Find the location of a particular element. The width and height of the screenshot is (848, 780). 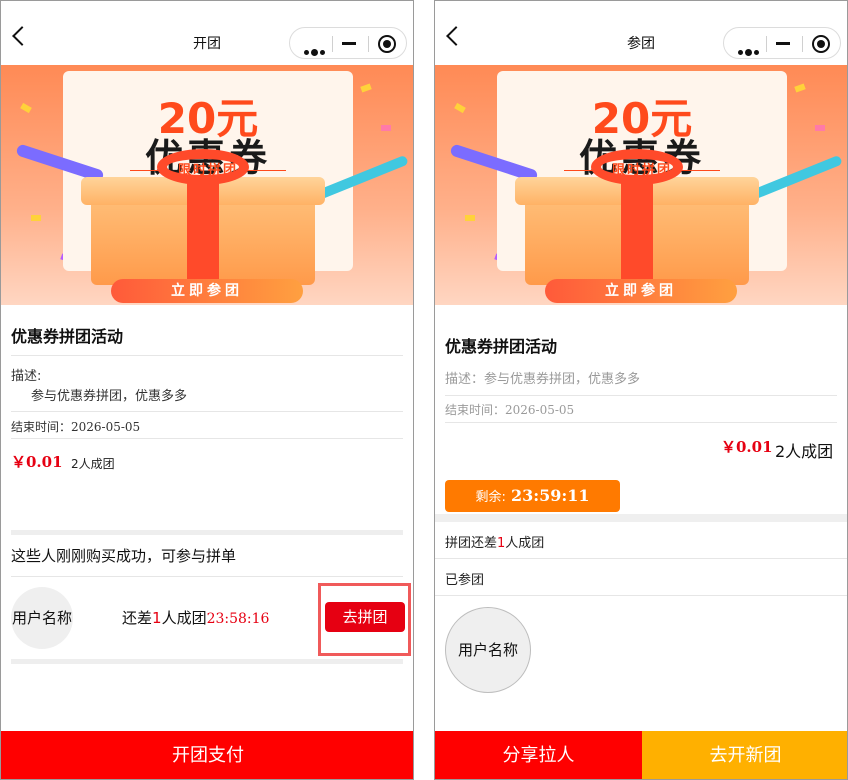

share-invite-button: 分享拉人 is located at coordinates (538, 755).